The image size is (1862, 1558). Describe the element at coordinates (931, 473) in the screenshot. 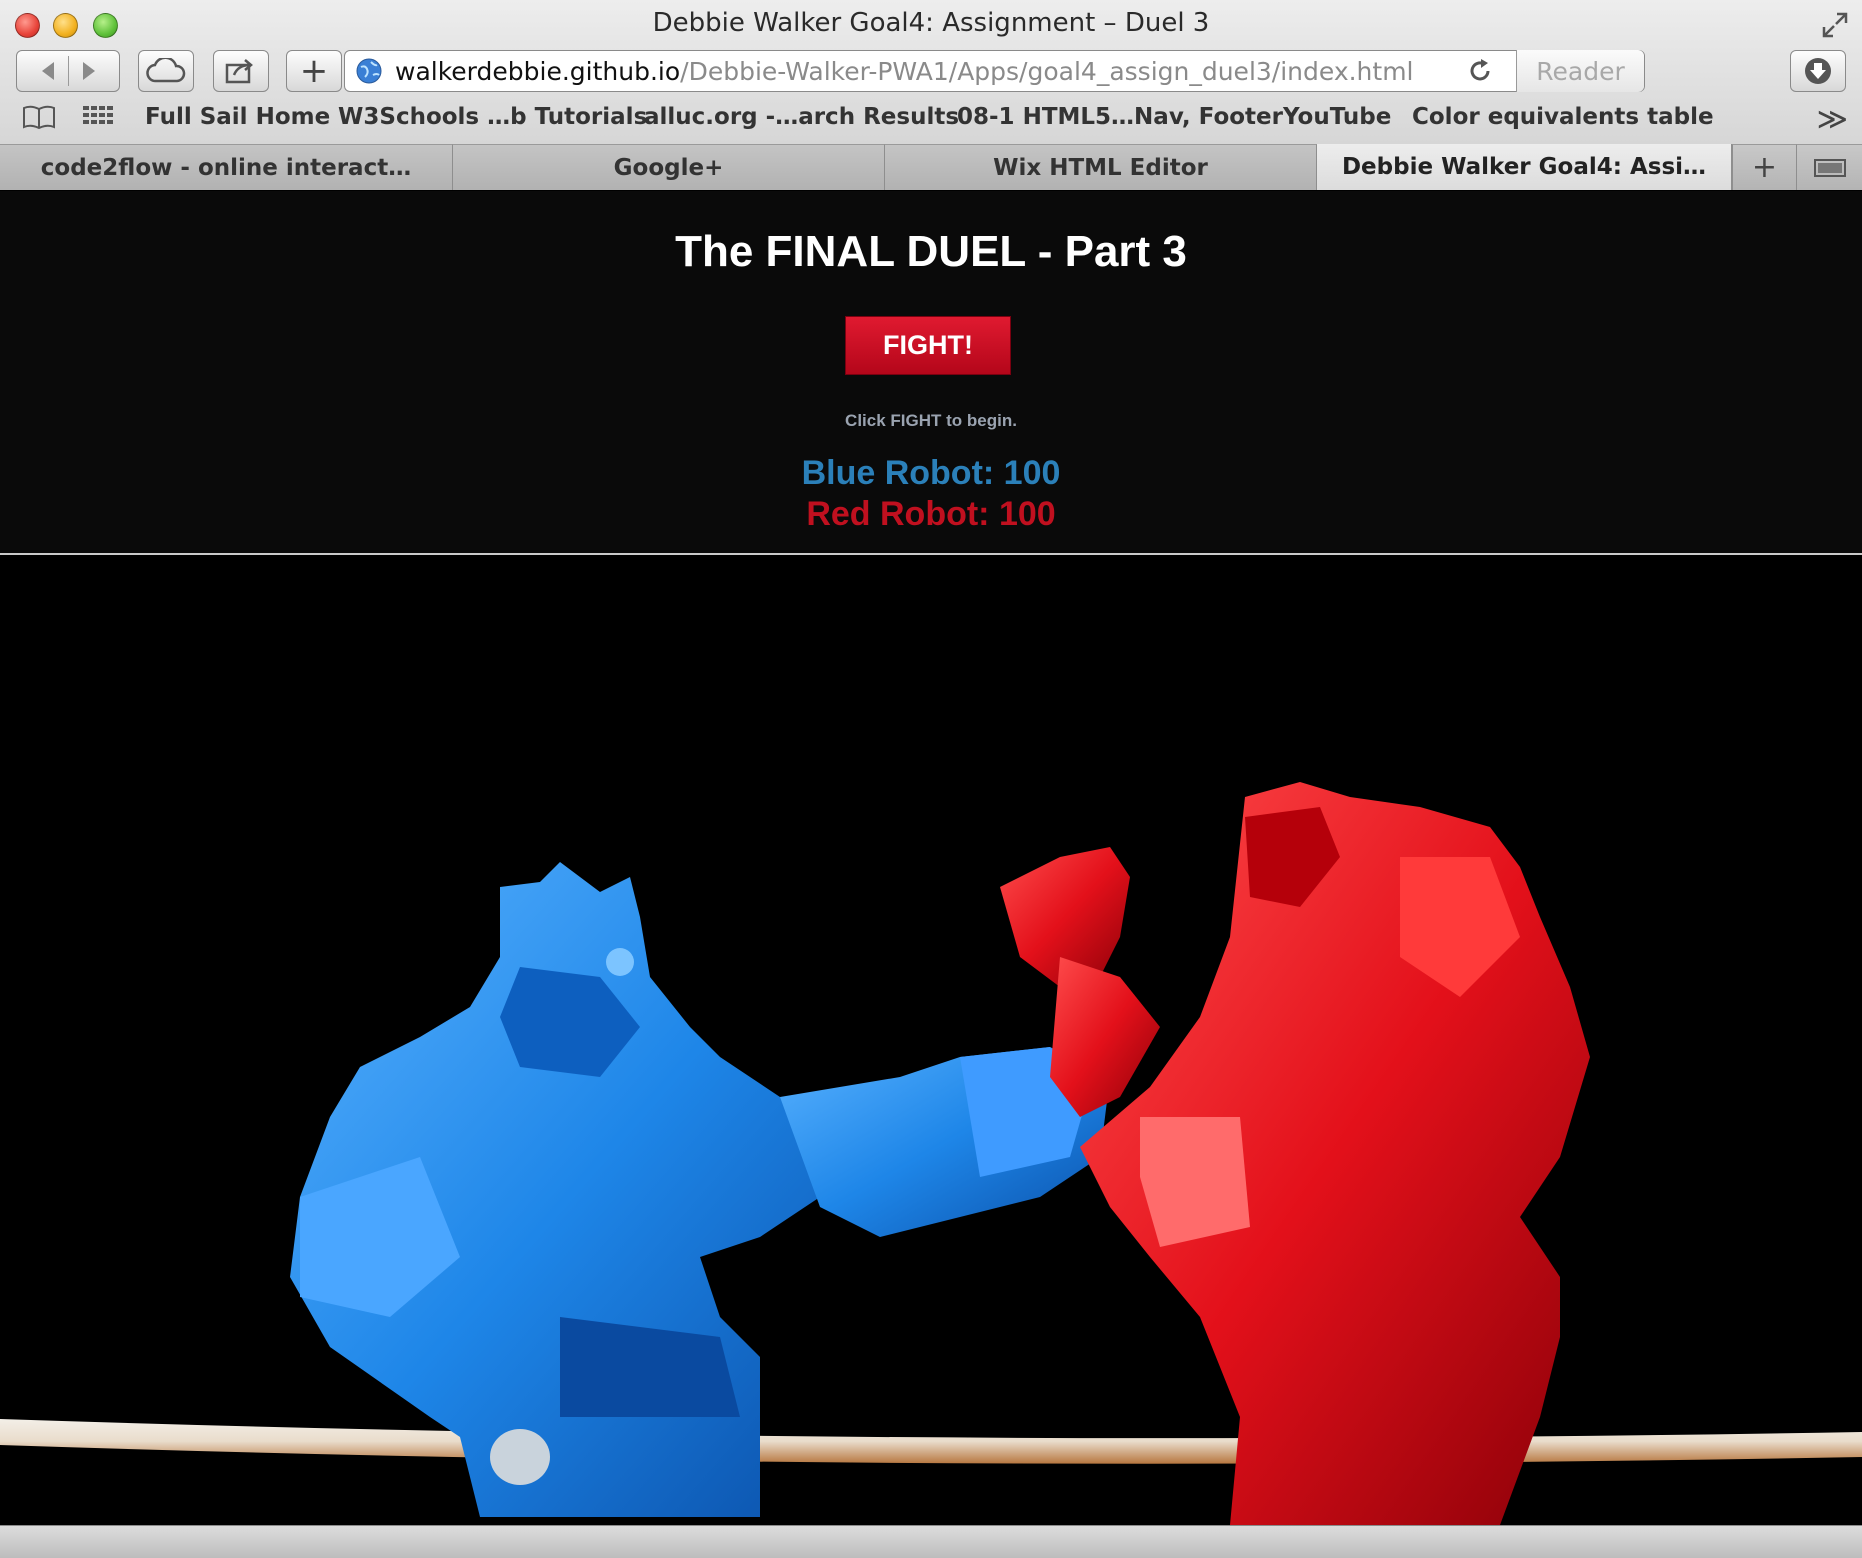

I see `blue-robot-score: Blue Robot: 100` at that location.